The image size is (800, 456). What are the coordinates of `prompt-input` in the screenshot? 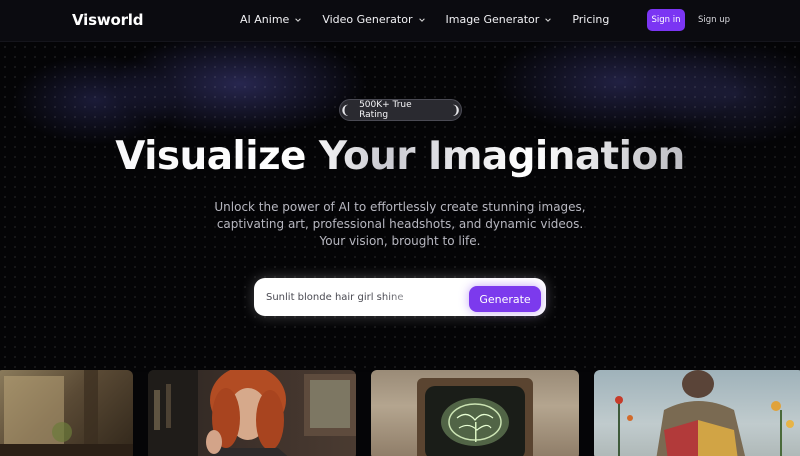 It's located at (363, 297).